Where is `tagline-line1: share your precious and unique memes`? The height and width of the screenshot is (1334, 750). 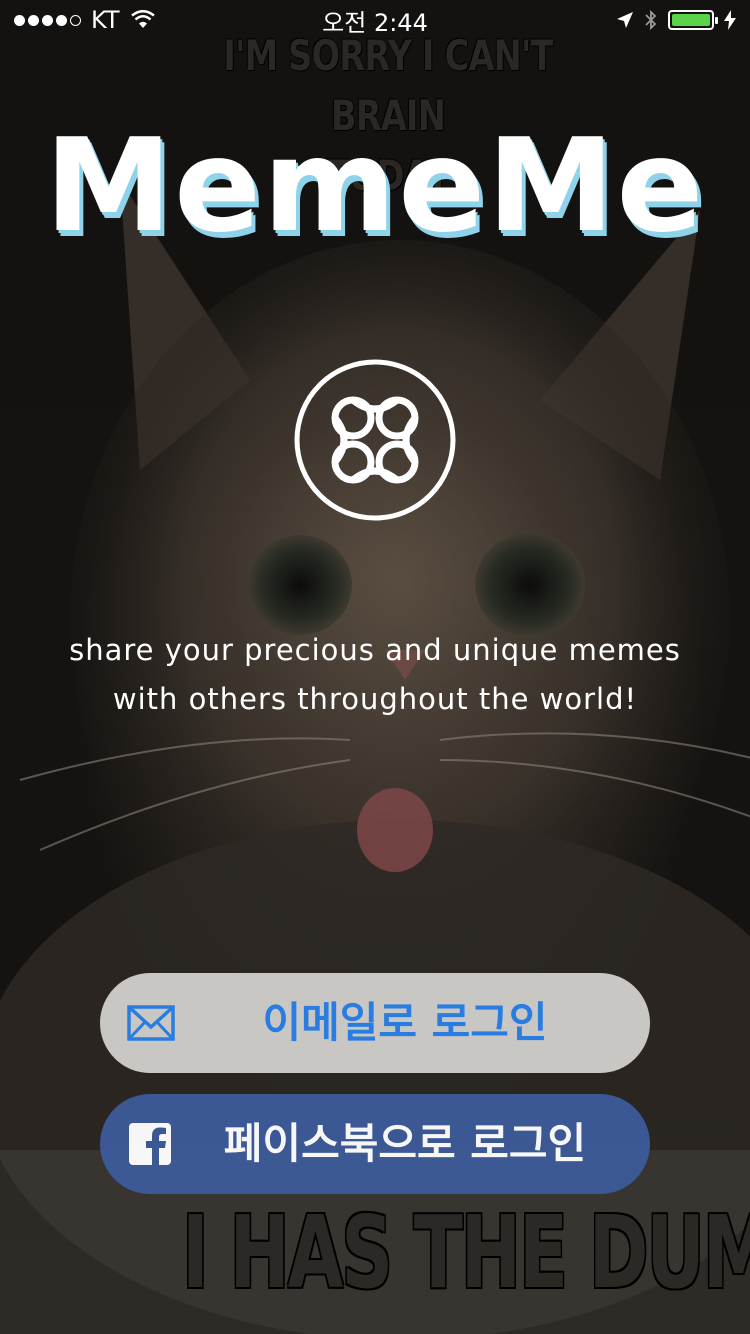
tagline-line1: share your precious and unique memes is located at coordinates (375, 650).